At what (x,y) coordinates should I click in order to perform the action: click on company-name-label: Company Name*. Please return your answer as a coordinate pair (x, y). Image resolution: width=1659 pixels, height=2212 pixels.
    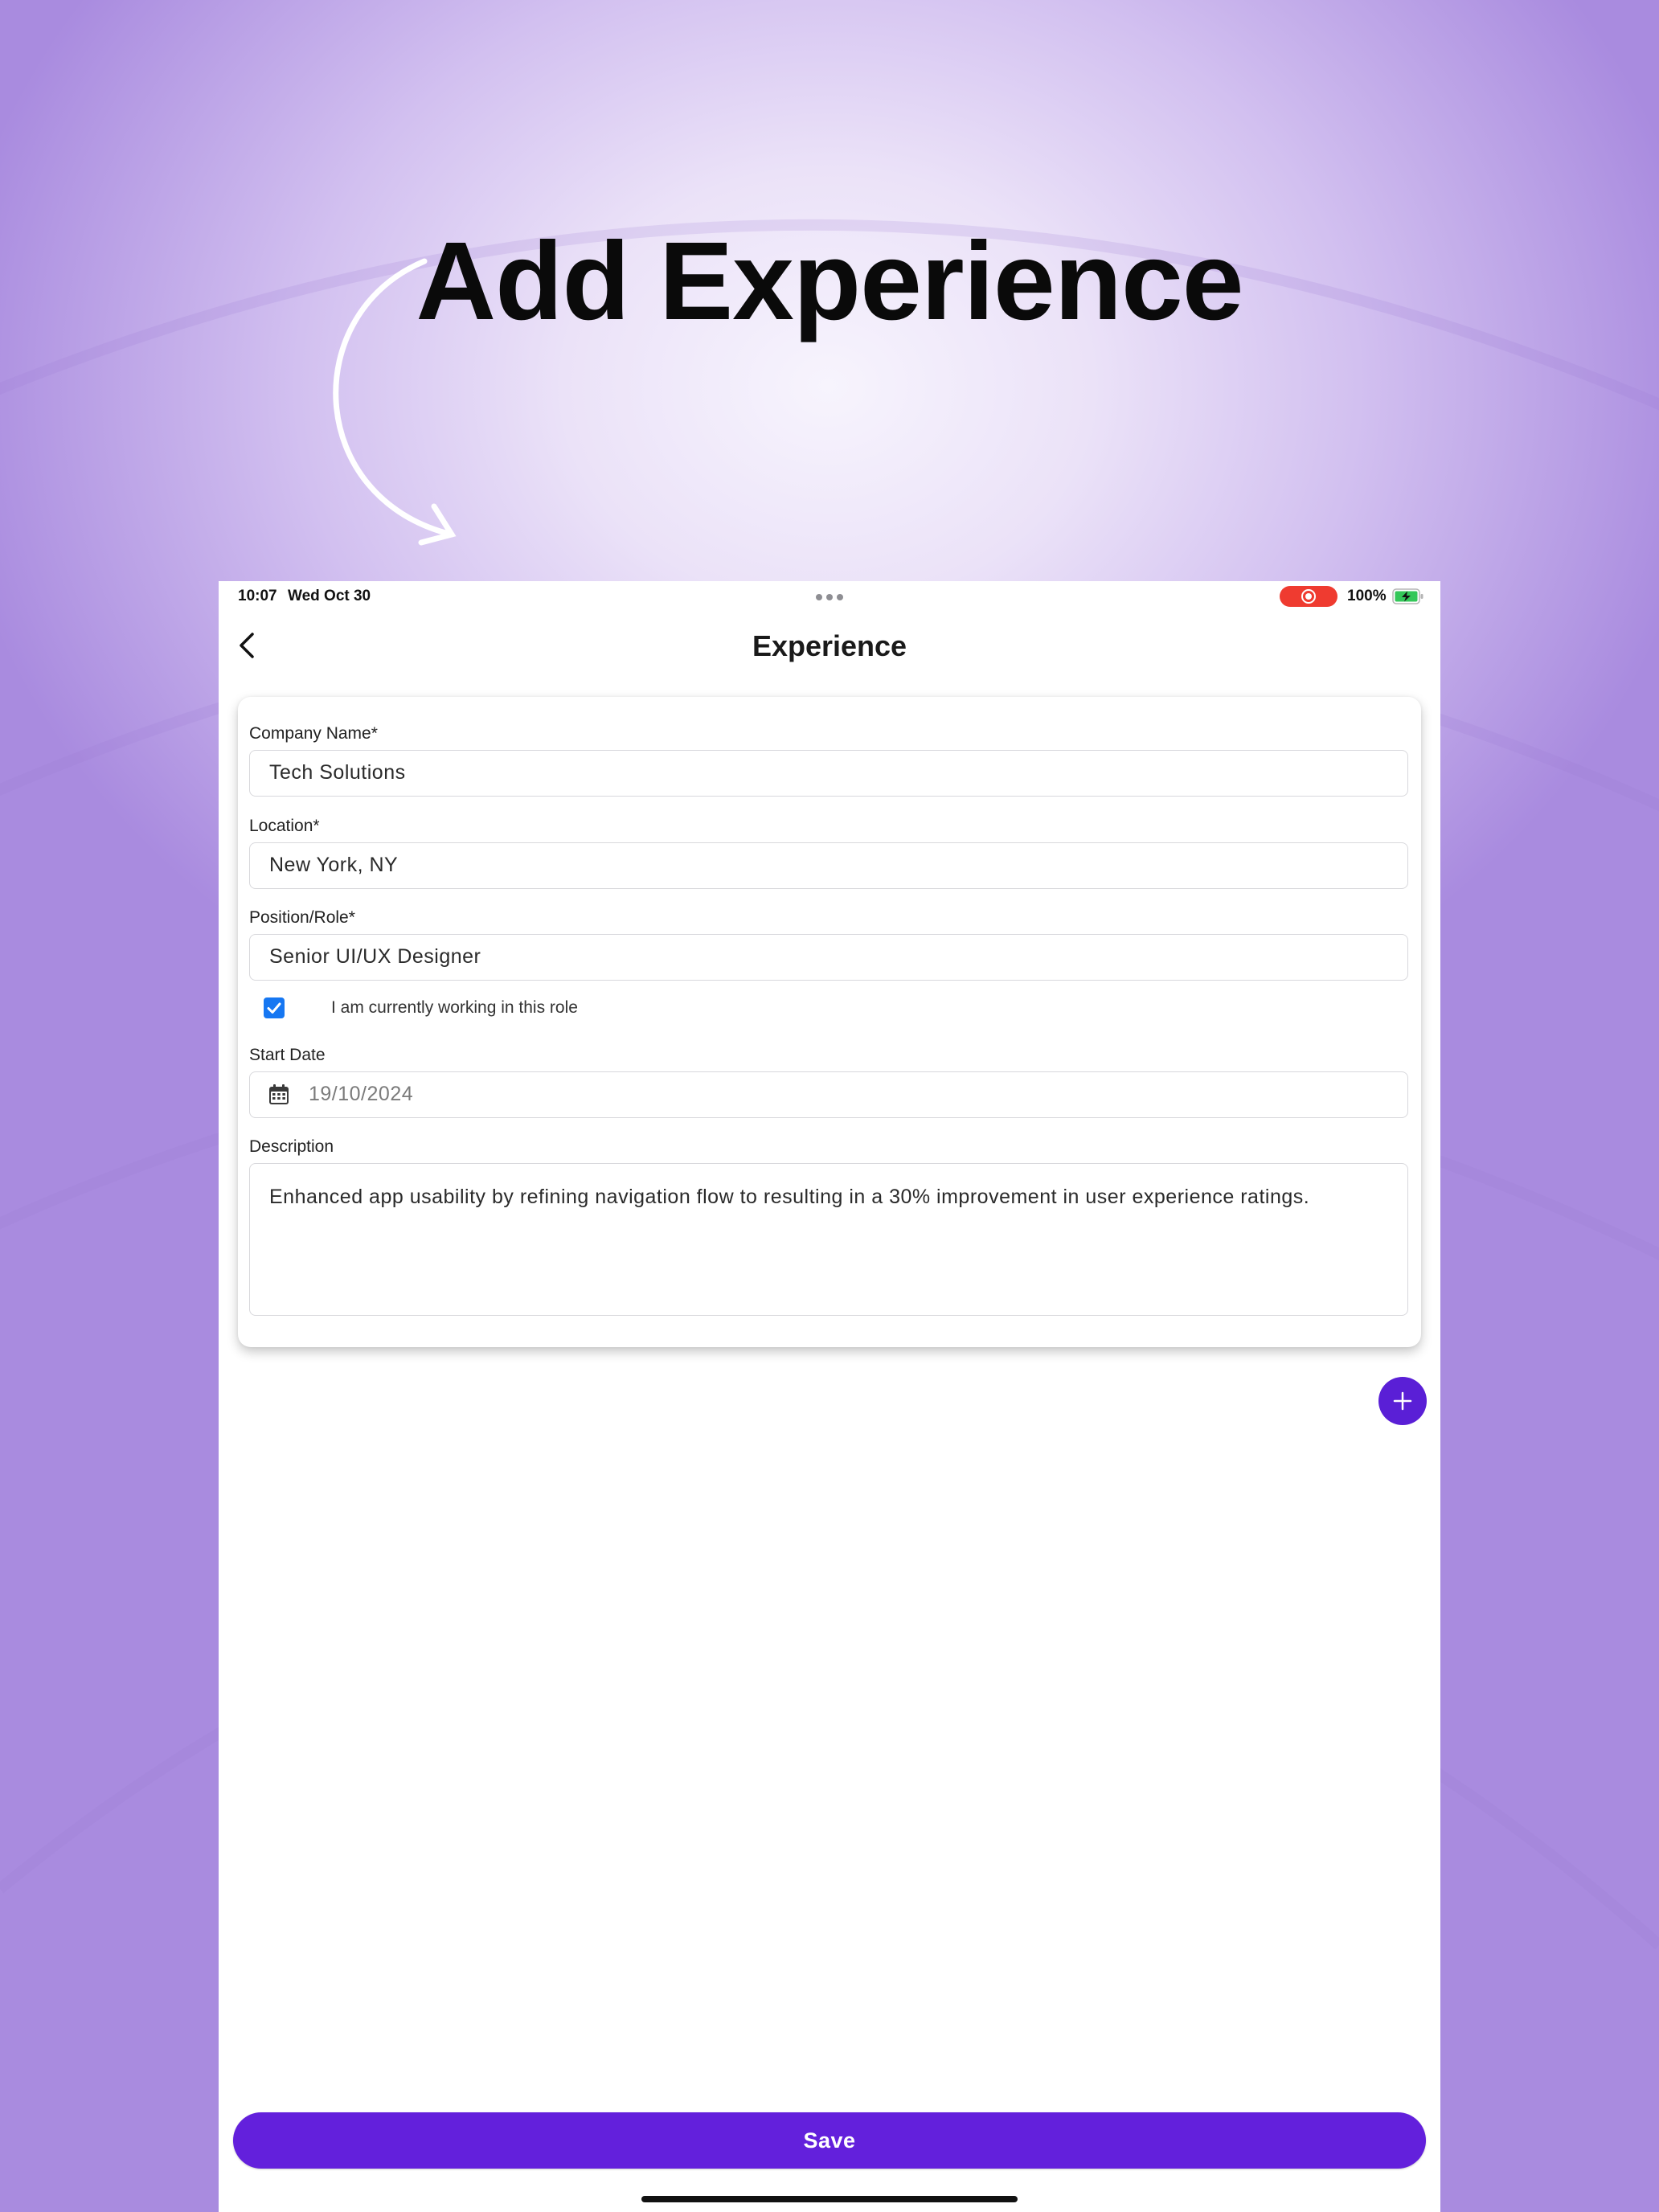
    Looking at the image, I should click on (313, 733).